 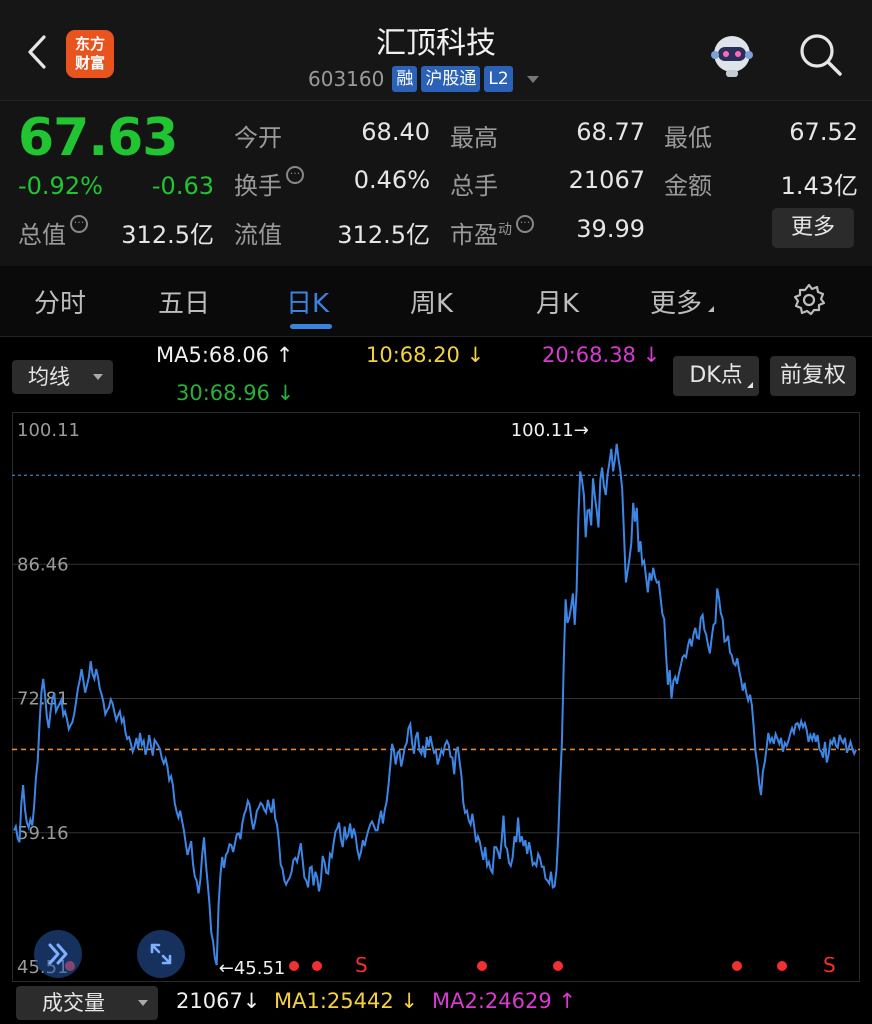 What do you see at coordinates (716, 376) in the screenshot?
I see `dk-point-button: DK点` at bounding box center [716, 376].